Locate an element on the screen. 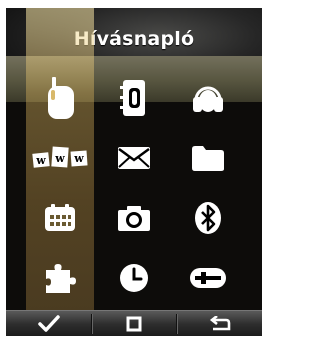 The width and height of the screenshot is (320, 339). select-softkey is located at coordinates (48, 323).